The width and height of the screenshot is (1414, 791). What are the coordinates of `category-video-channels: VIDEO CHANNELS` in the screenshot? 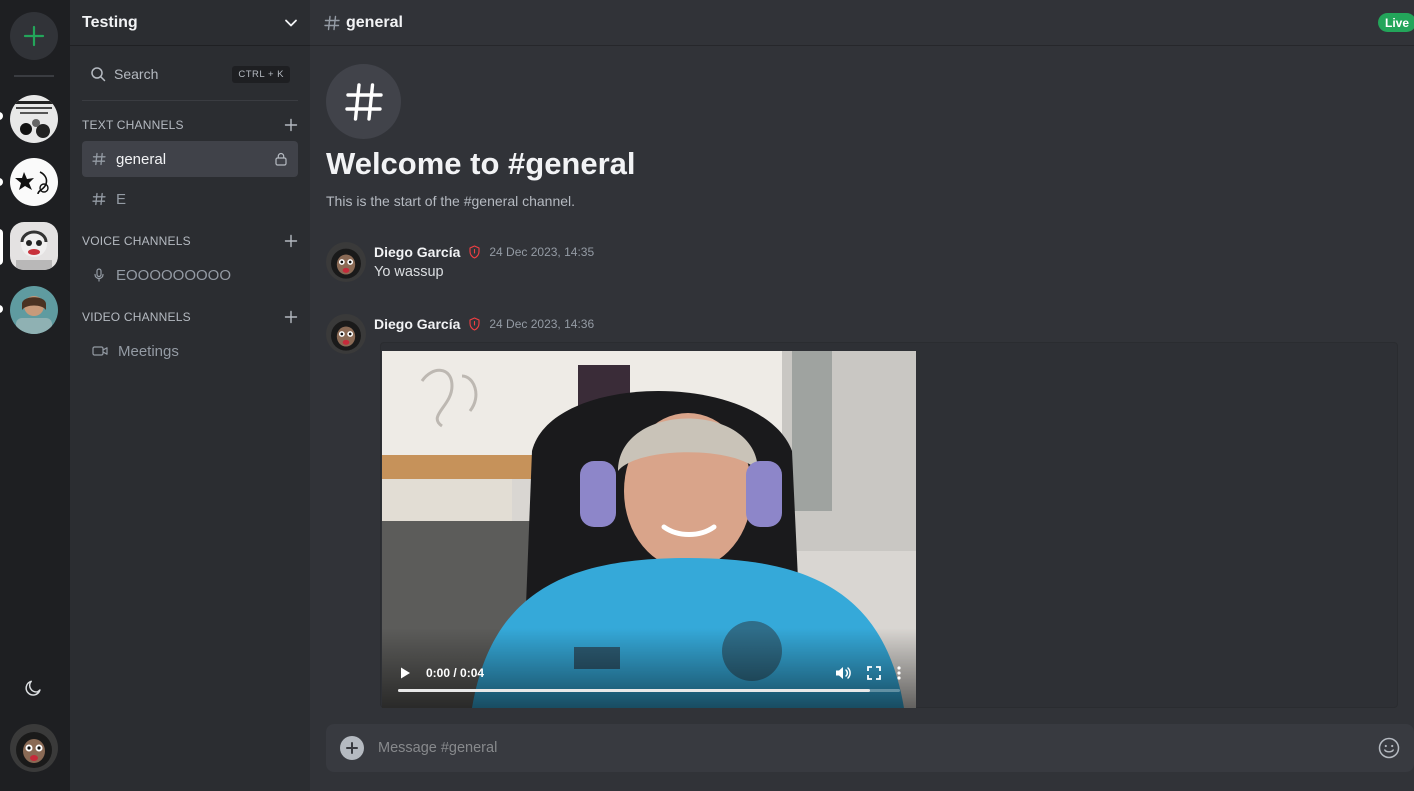 It's located at (190, 317).